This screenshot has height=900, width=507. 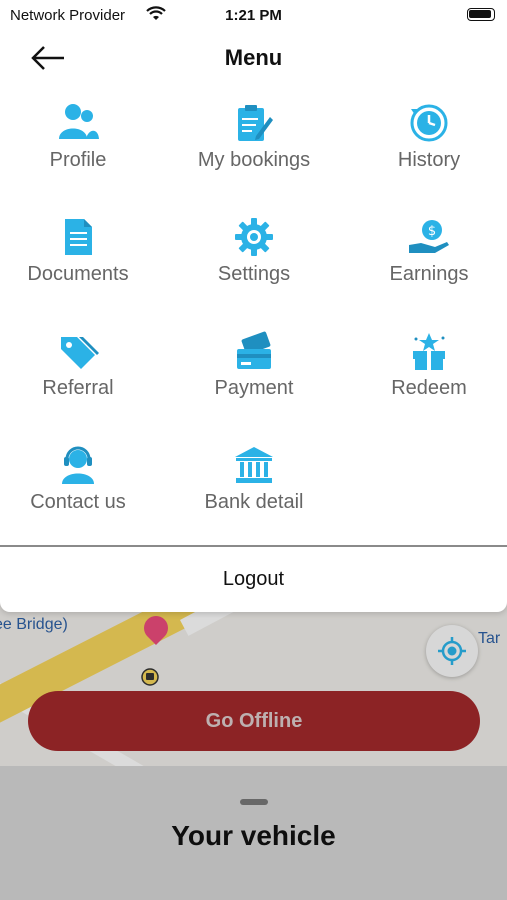 What do you see at coordinates (253, 546) in the screenshot?
I see `divider` at bounding box center [253, 546].